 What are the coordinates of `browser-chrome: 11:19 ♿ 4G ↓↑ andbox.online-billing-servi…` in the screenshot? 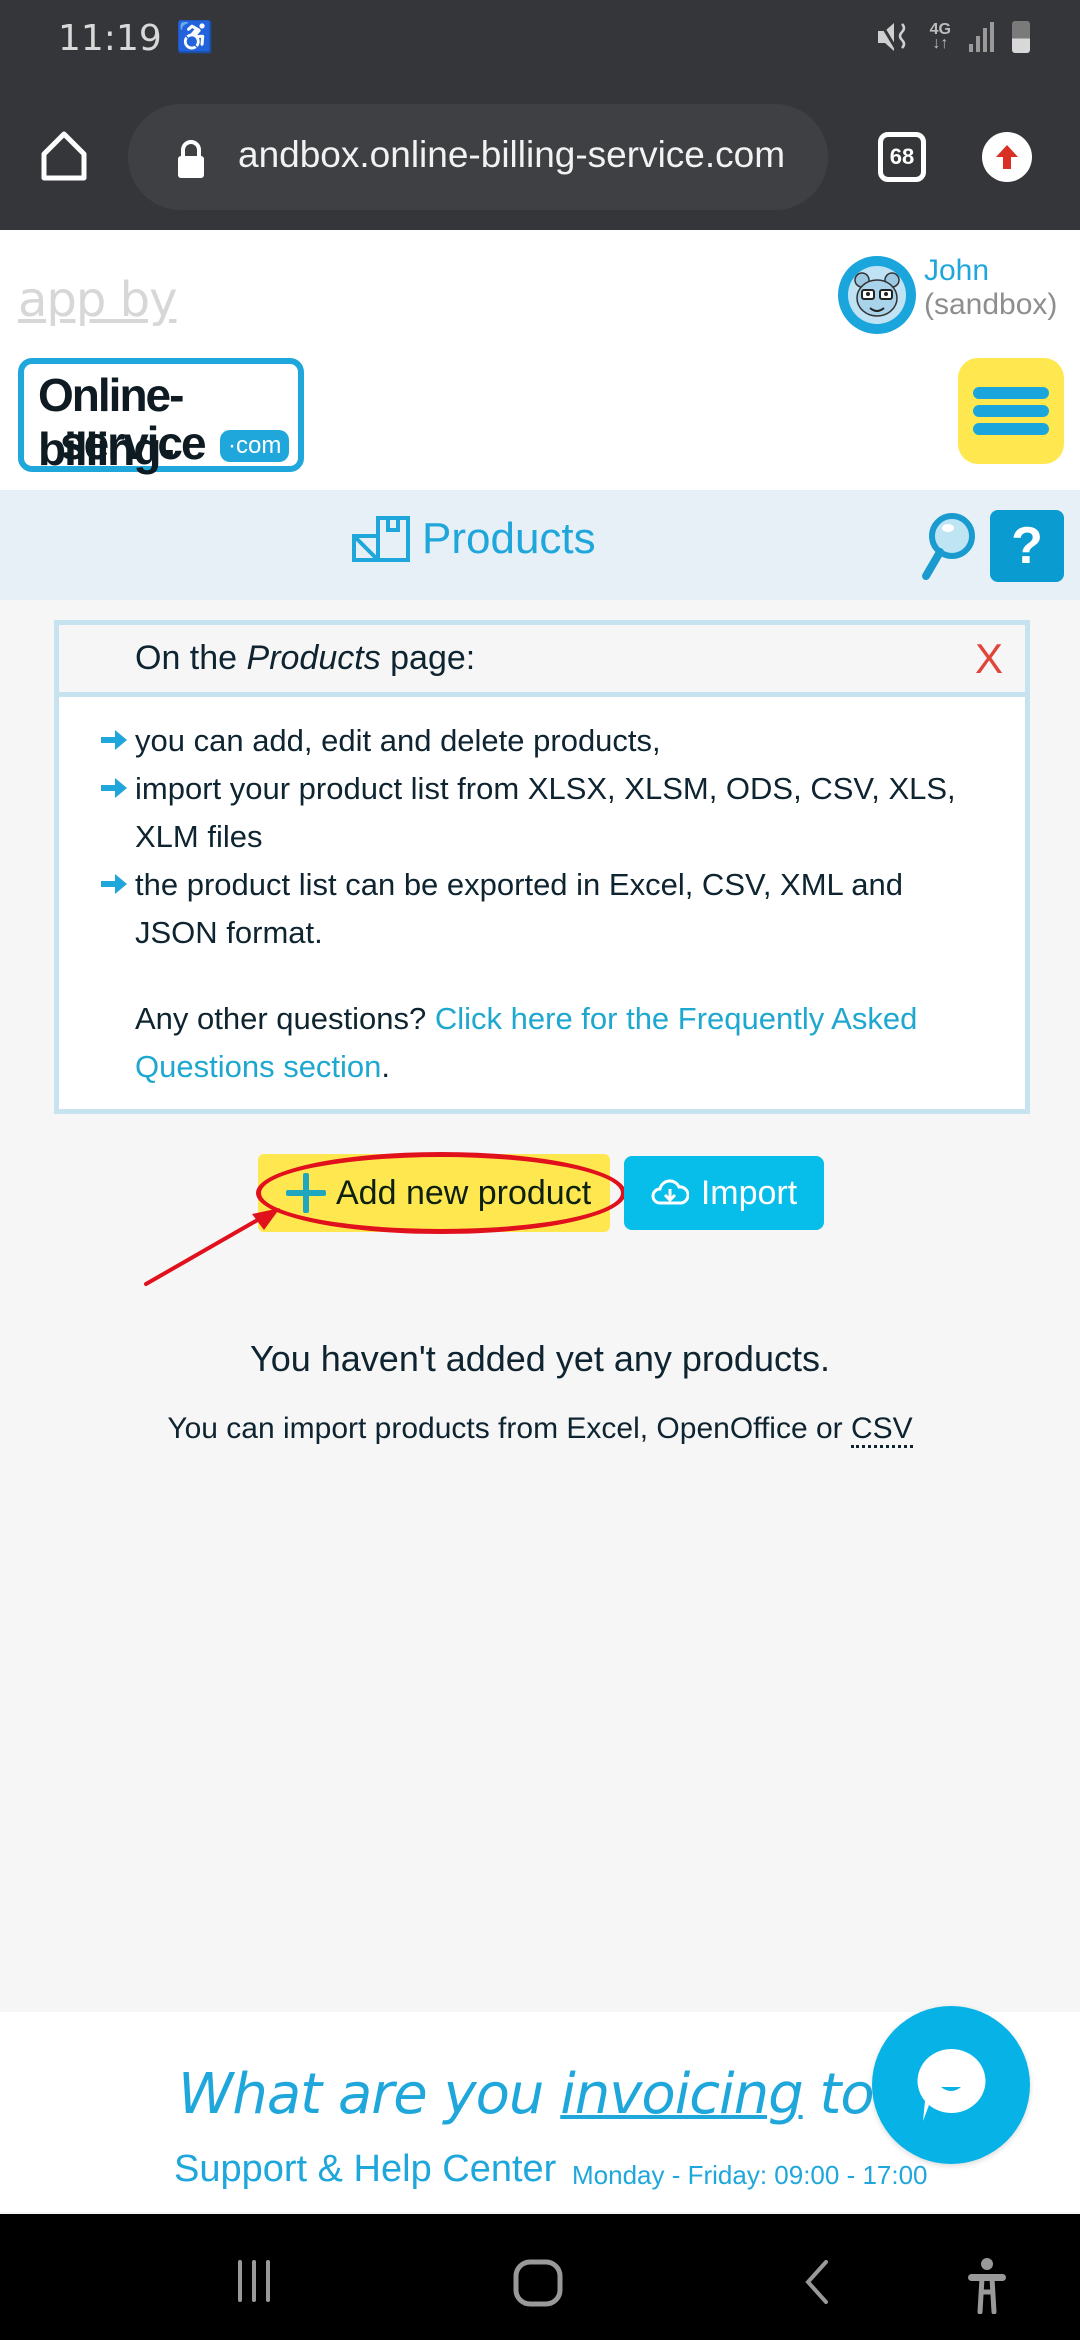 It's located at (540, 115).